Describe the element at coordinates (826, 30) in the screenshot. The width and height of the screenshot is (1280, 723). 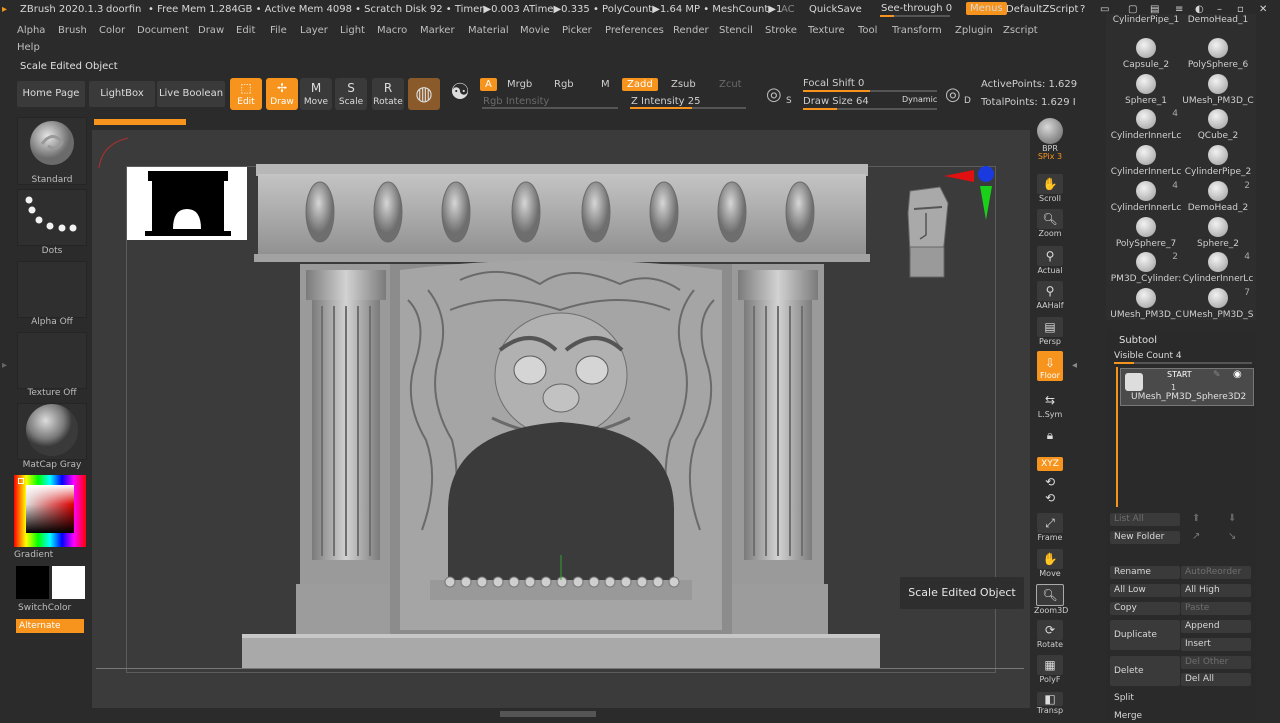
I see `menu-texture: Texture` at that location.